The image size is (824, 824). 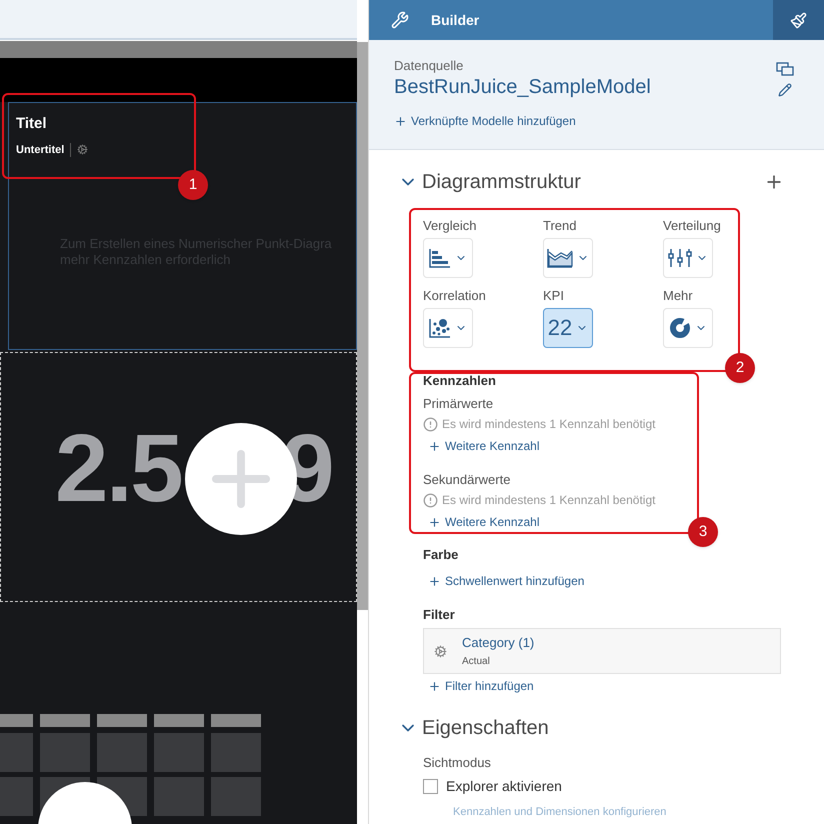 I want to click on data-source-label: Datenquelle, so click(x=429, y=66).